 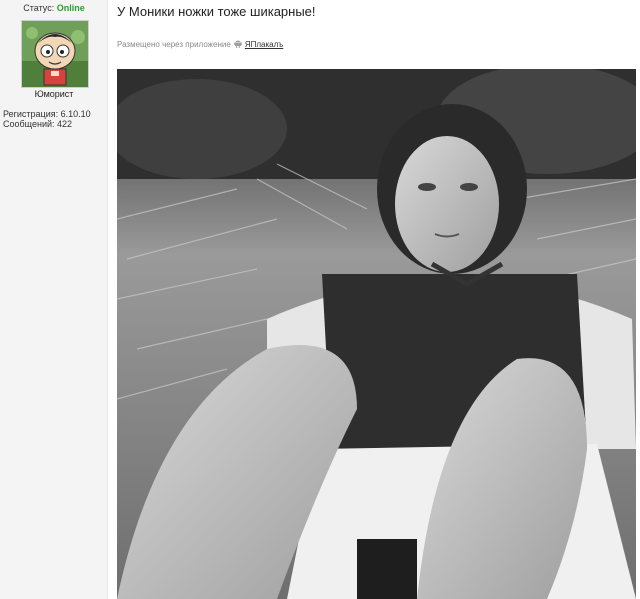 I want to click on user-meta: Регистрация: 6.10.10 Сообщений: 422, so click(x=47, y=119).